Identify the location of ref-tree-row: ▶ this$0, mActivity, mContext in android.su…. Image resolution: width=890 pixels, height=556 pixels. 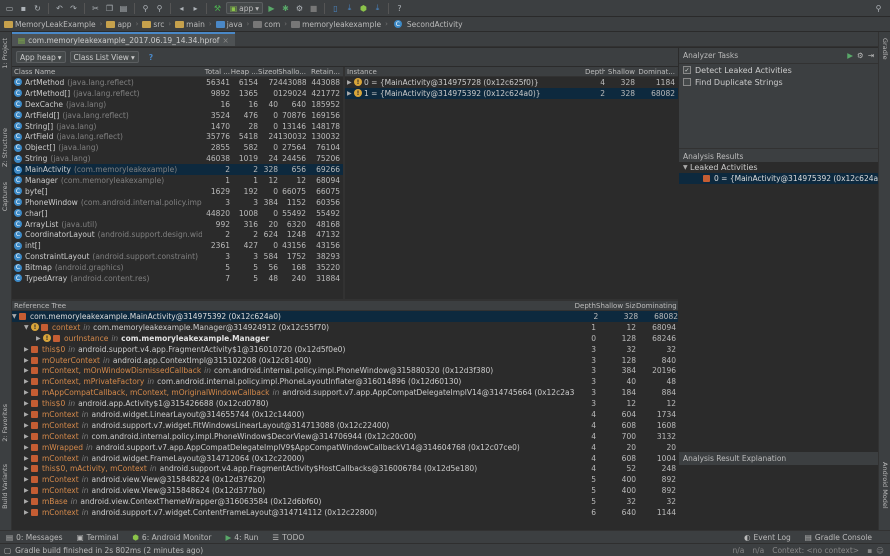
(345, 468).